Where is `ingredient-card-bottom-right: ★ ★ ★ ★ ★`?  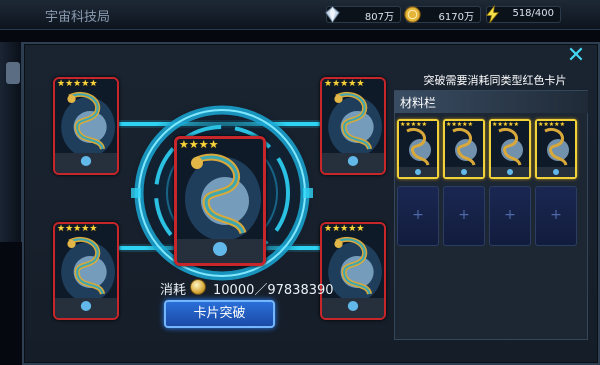
ingredient-card-bottom-right: ★ ★ ★ ★ ★ is located at coordinates (353, 271).